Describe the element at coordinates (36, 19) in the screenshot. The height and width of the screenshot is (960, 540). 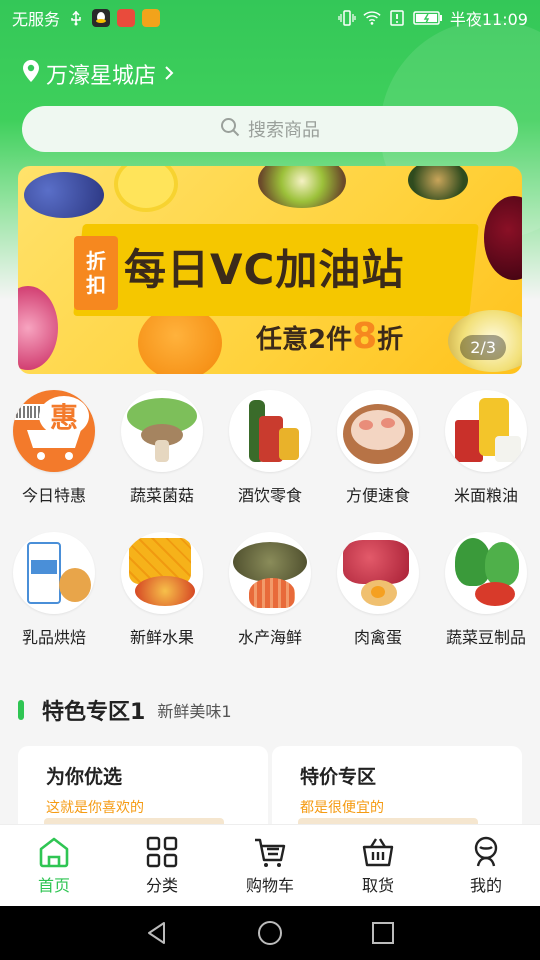
I see `carrier-text: 无服务` at that location.